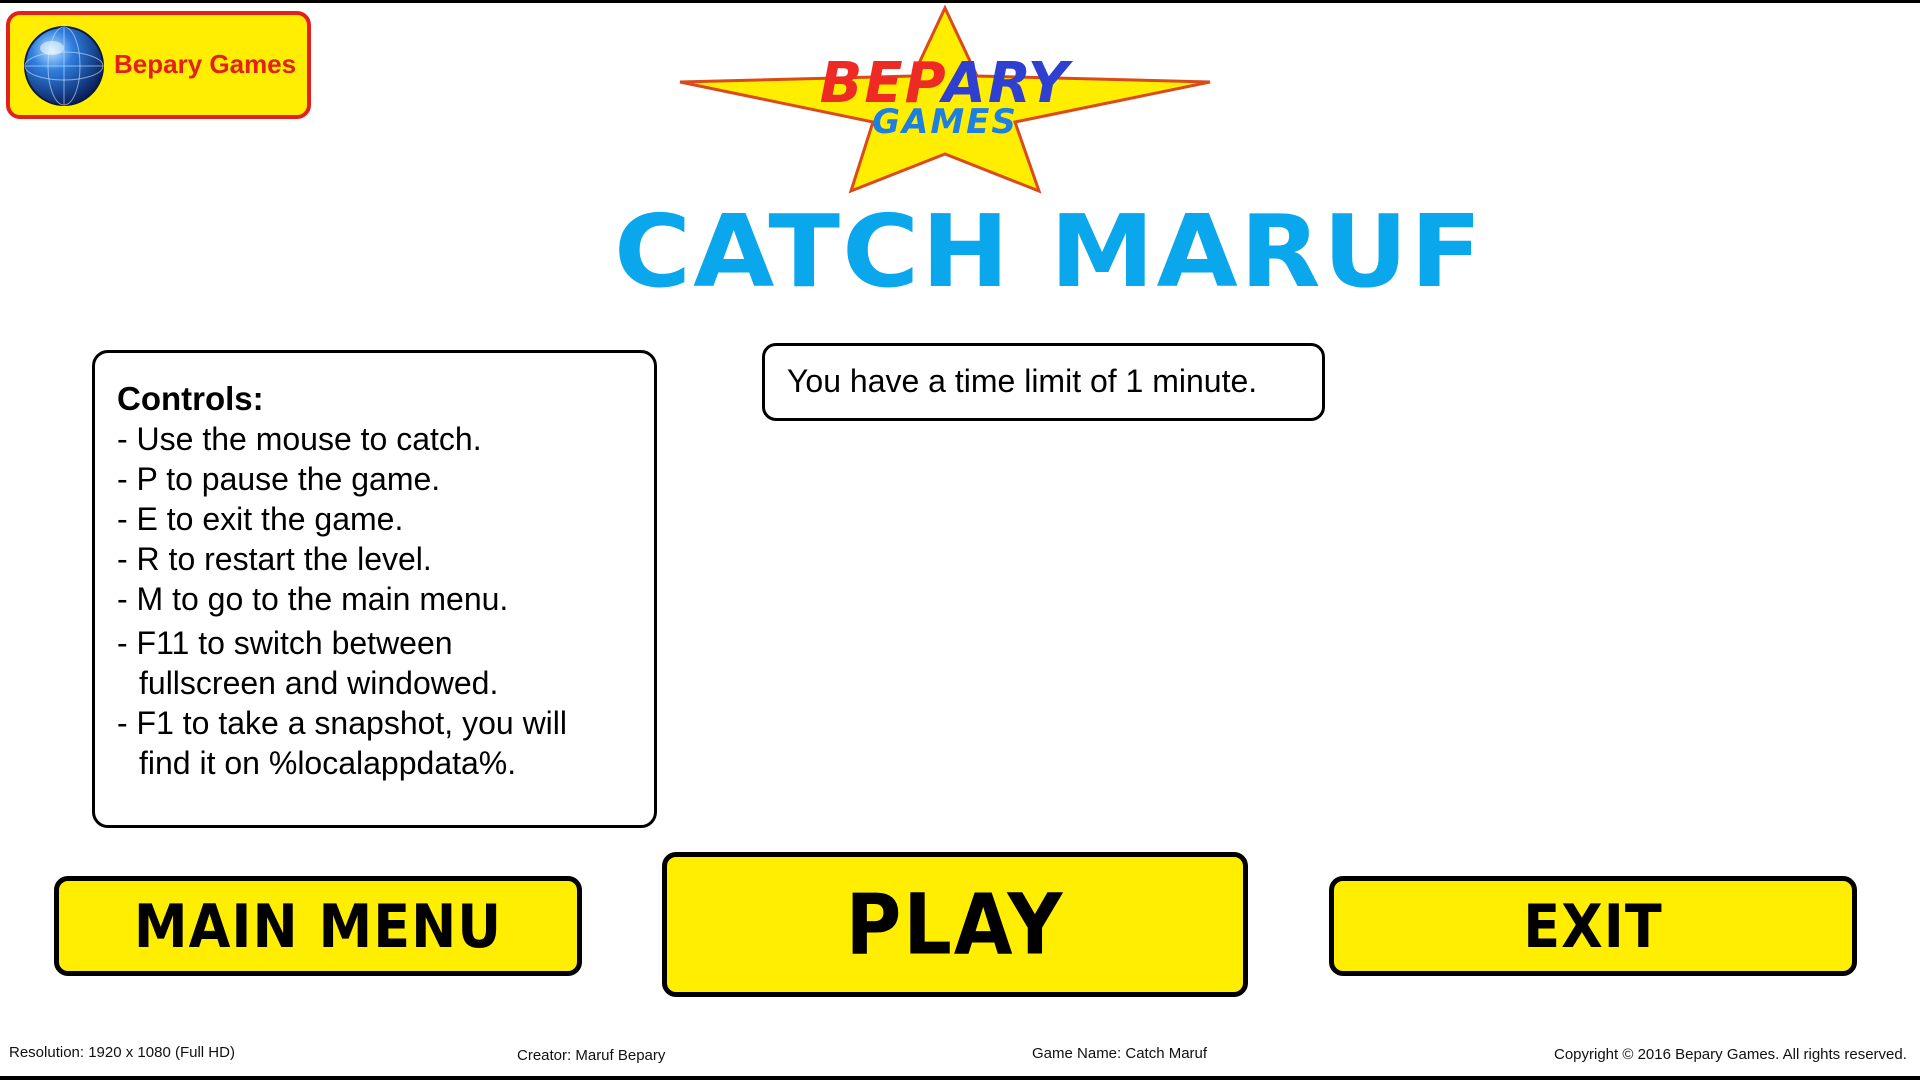  Describe the element at coordinates (960, 1) in the screenshot. I see `top-border` at that location.